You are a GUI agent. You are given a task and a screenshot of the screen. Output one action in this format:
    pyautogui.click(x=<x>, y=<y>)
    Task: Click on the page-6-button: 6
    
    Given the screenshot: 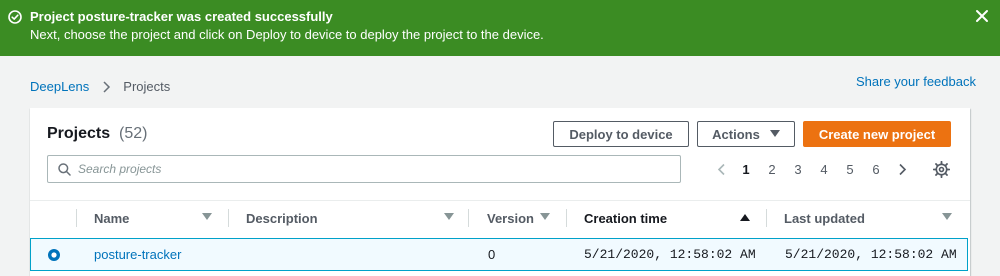 What is the action you would take?
    pyautogui.click(x=876, y=169)
    